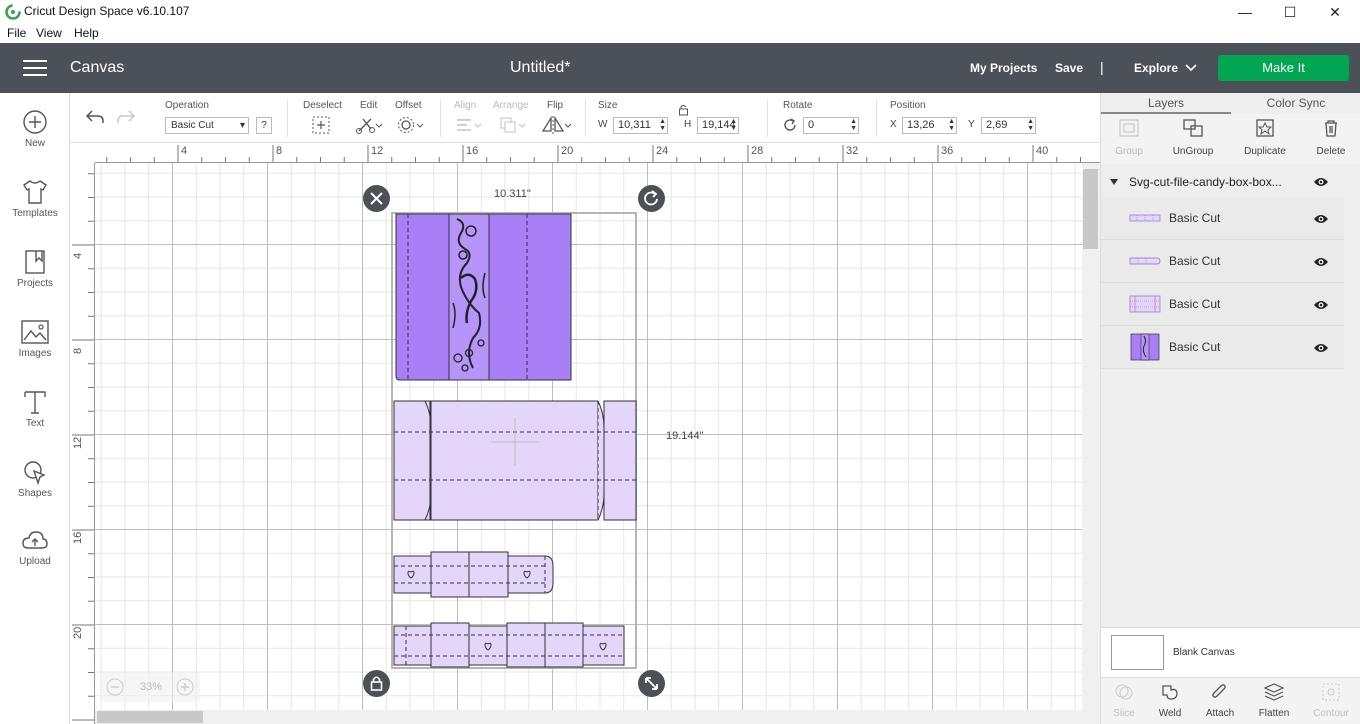 The image size is (1360, 724). Describe the element at coordinates (35, 213) in the screenshot. I see `sidebar-item-label: Templates` at that location.